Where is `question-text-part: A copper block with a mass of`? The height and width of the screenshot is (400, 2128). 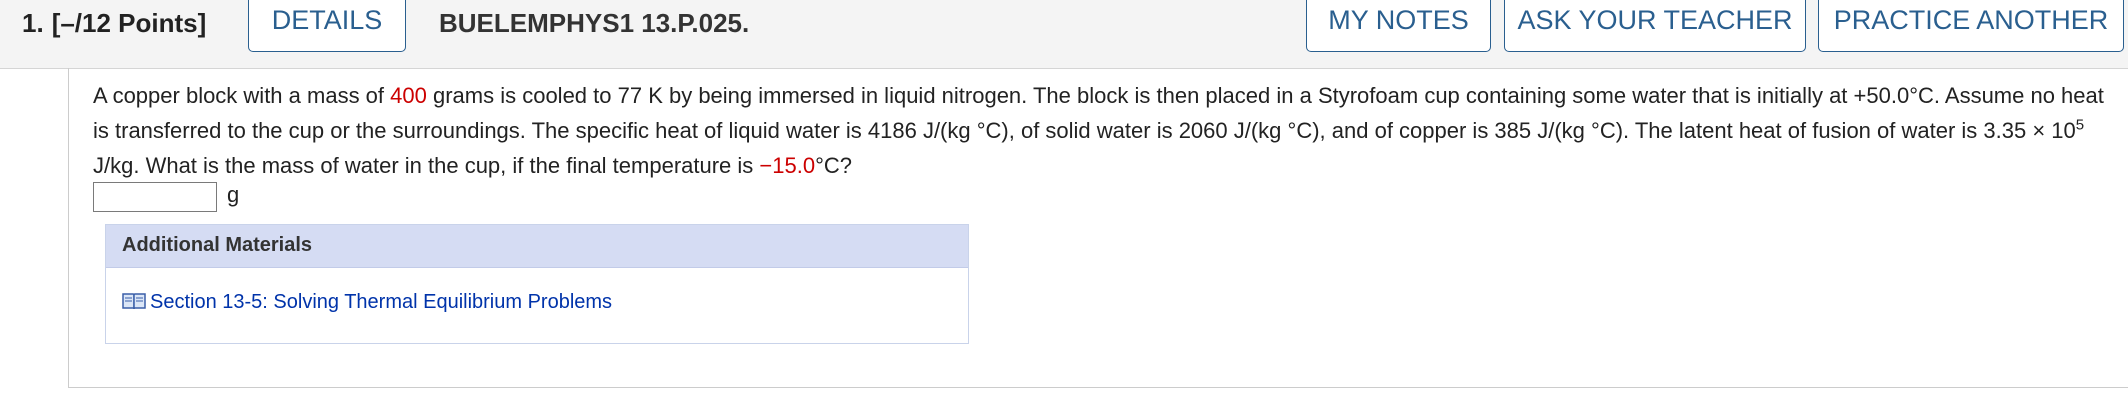
question-text-part: A copper block with a mass of is located at coordinates (242, 95).